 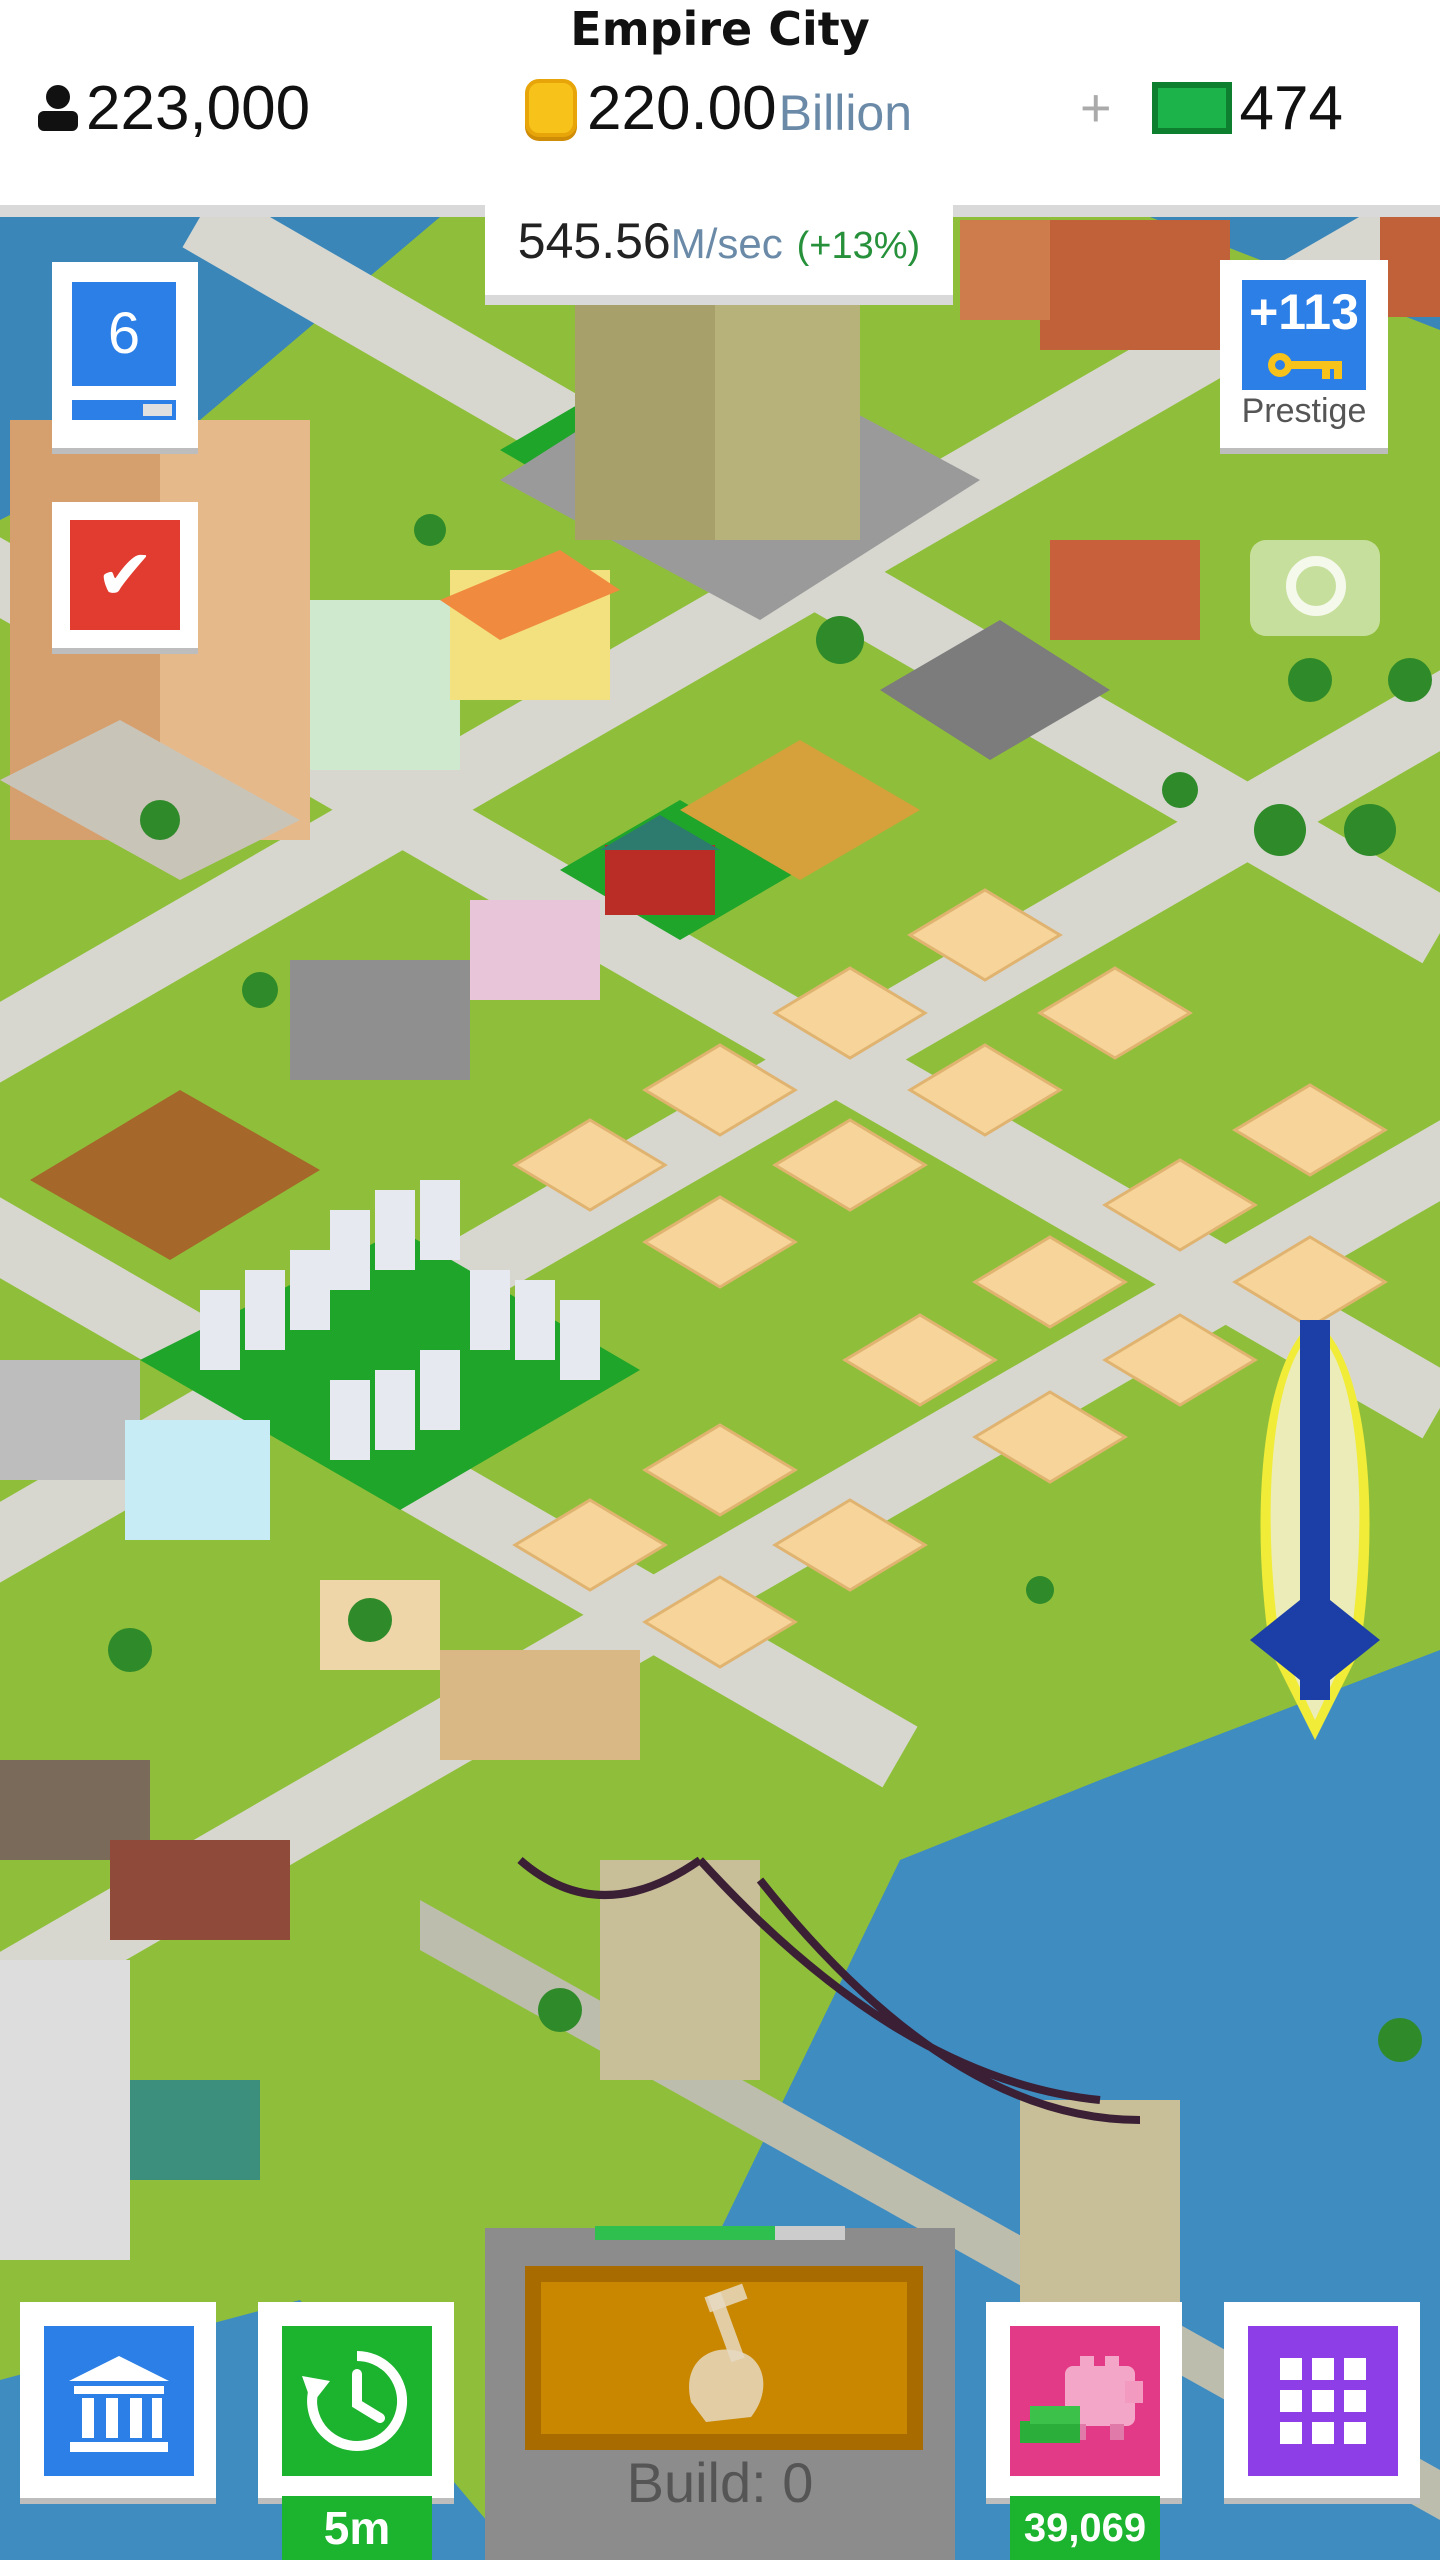 I want to click on cash-value: 474, so click(x=1291, y=108).